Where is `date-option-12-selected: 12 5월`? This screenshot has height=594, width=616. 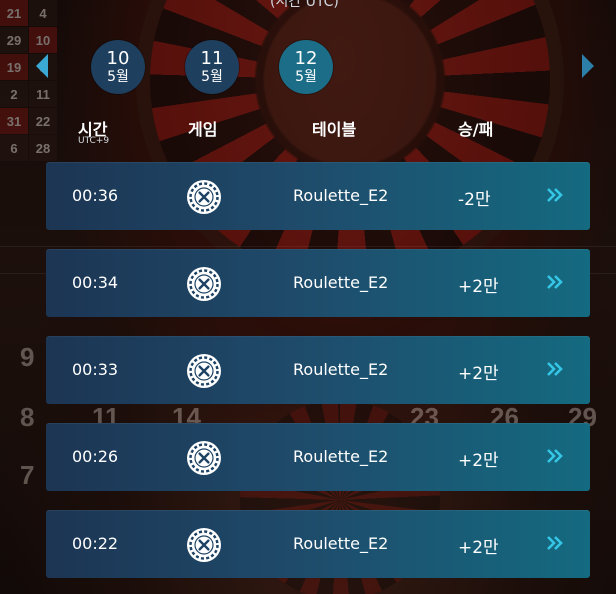 date-option-12-selected: 12 5월 is located at coordinates (306, 67).